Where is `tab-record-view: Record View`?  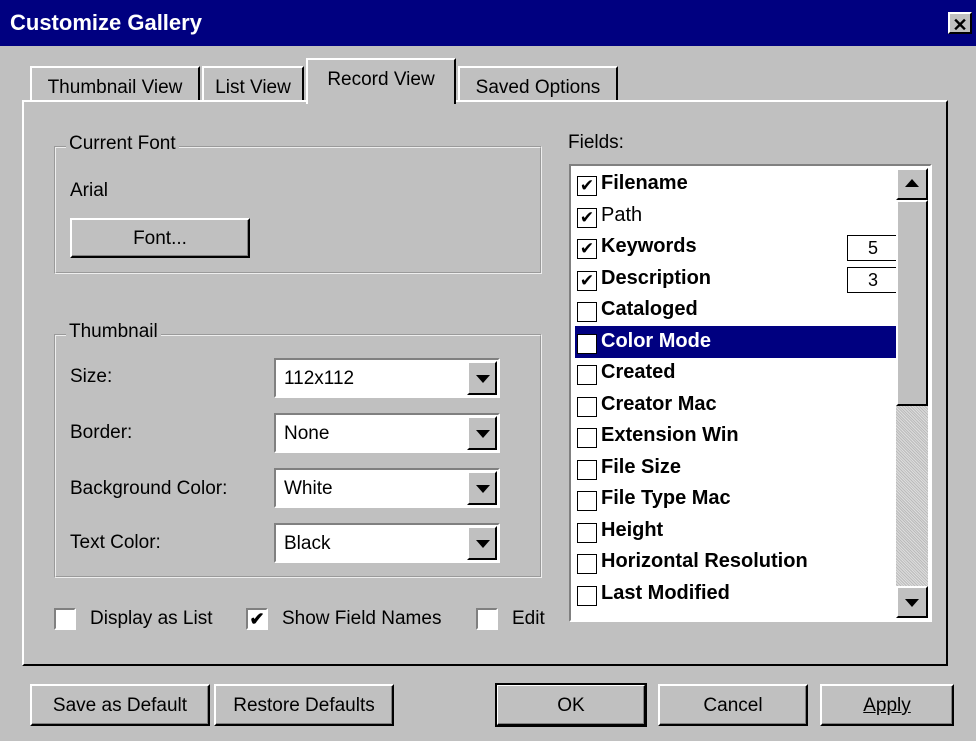
tab-record-view: Record View is located at coordinates (381, 81).